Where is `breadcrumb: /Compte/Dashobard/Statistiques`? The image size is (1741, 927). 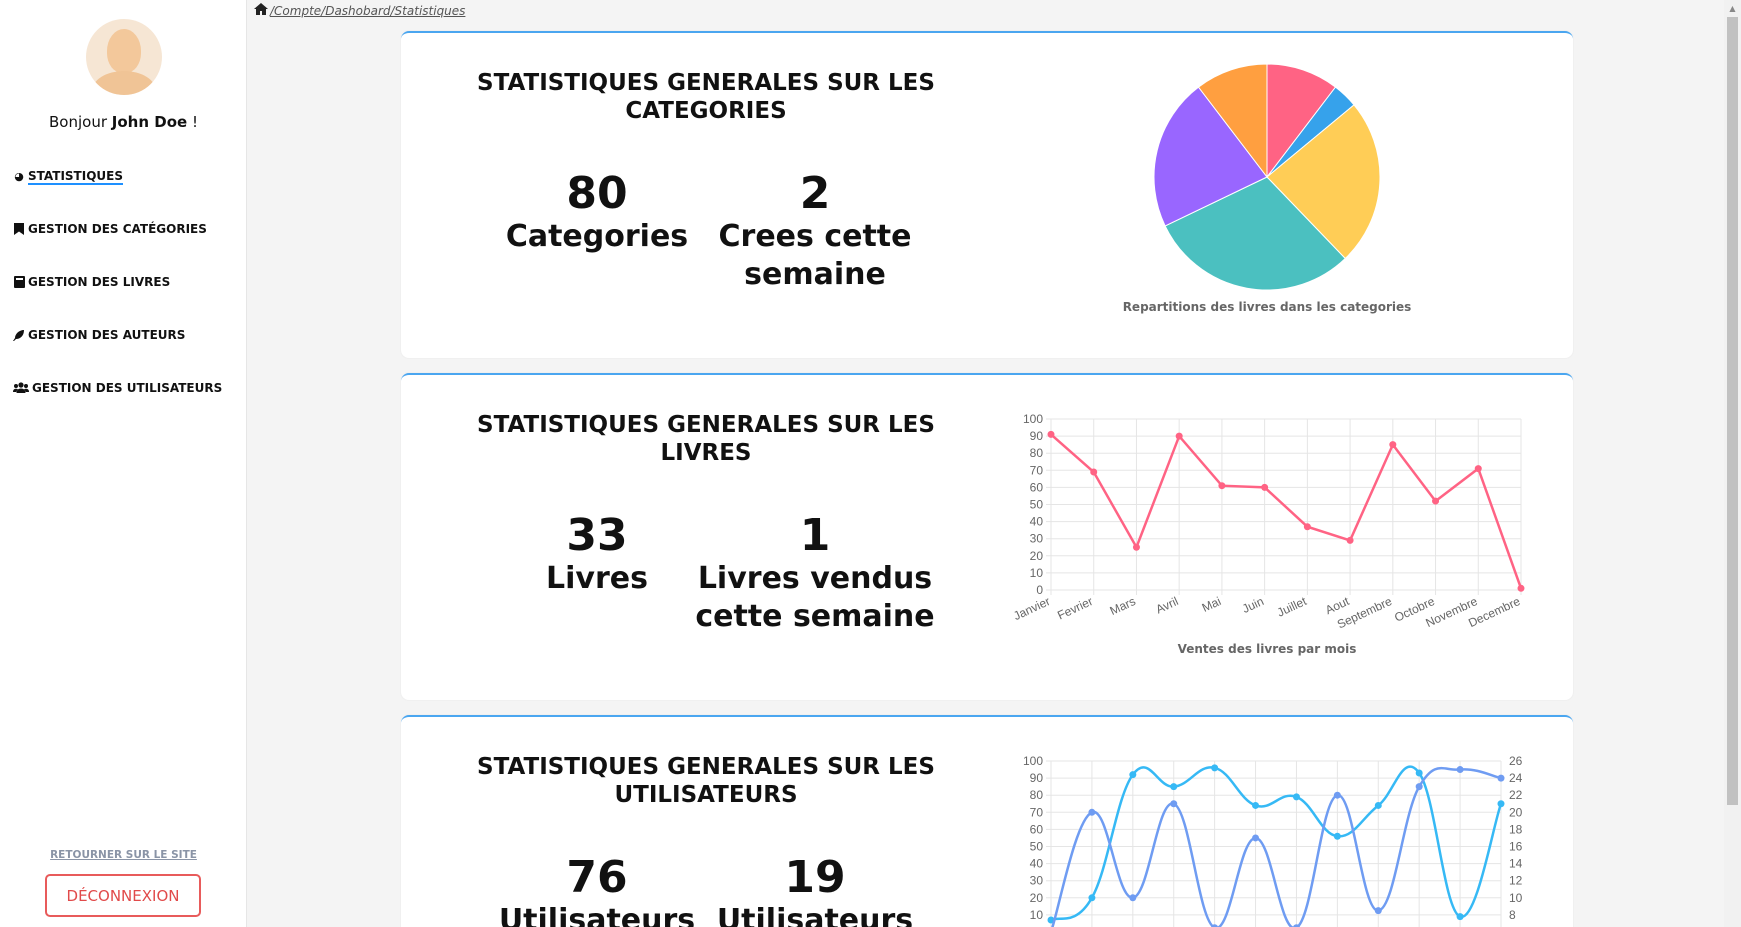 breadcrumb: /Compte/Dashobard/Statistiques is located at coordinates (359, 11).